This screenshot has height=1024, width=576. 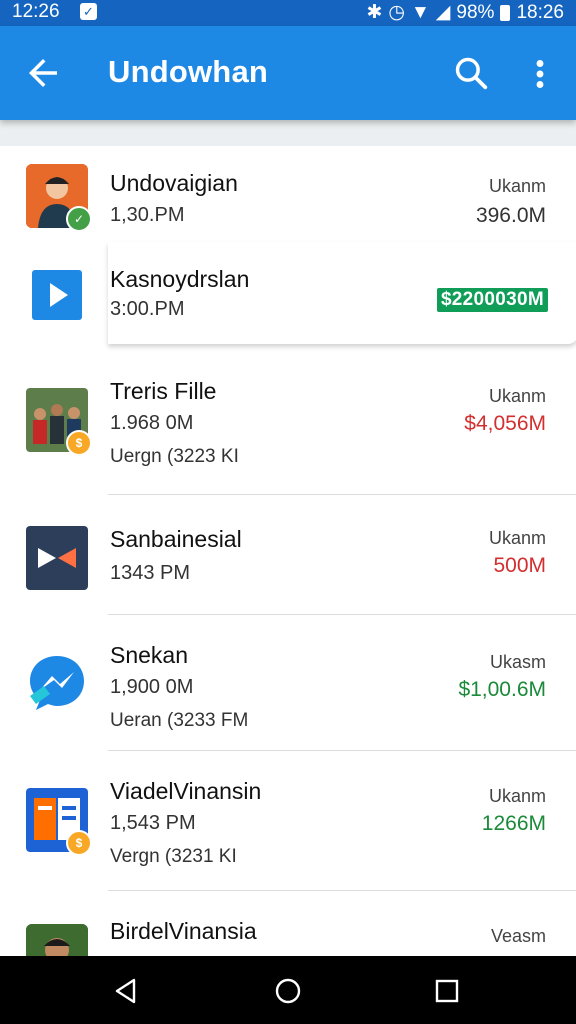 I want to click on nav-back-icon, so click(x=127, y=991).